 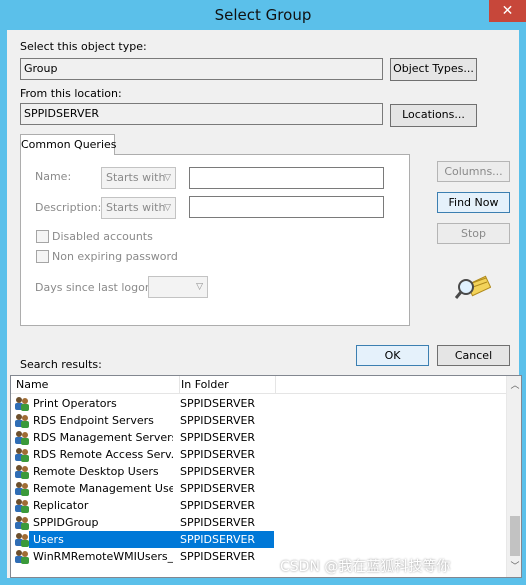 I want to click on row-name: Replicator, so click(x=61, y=505).